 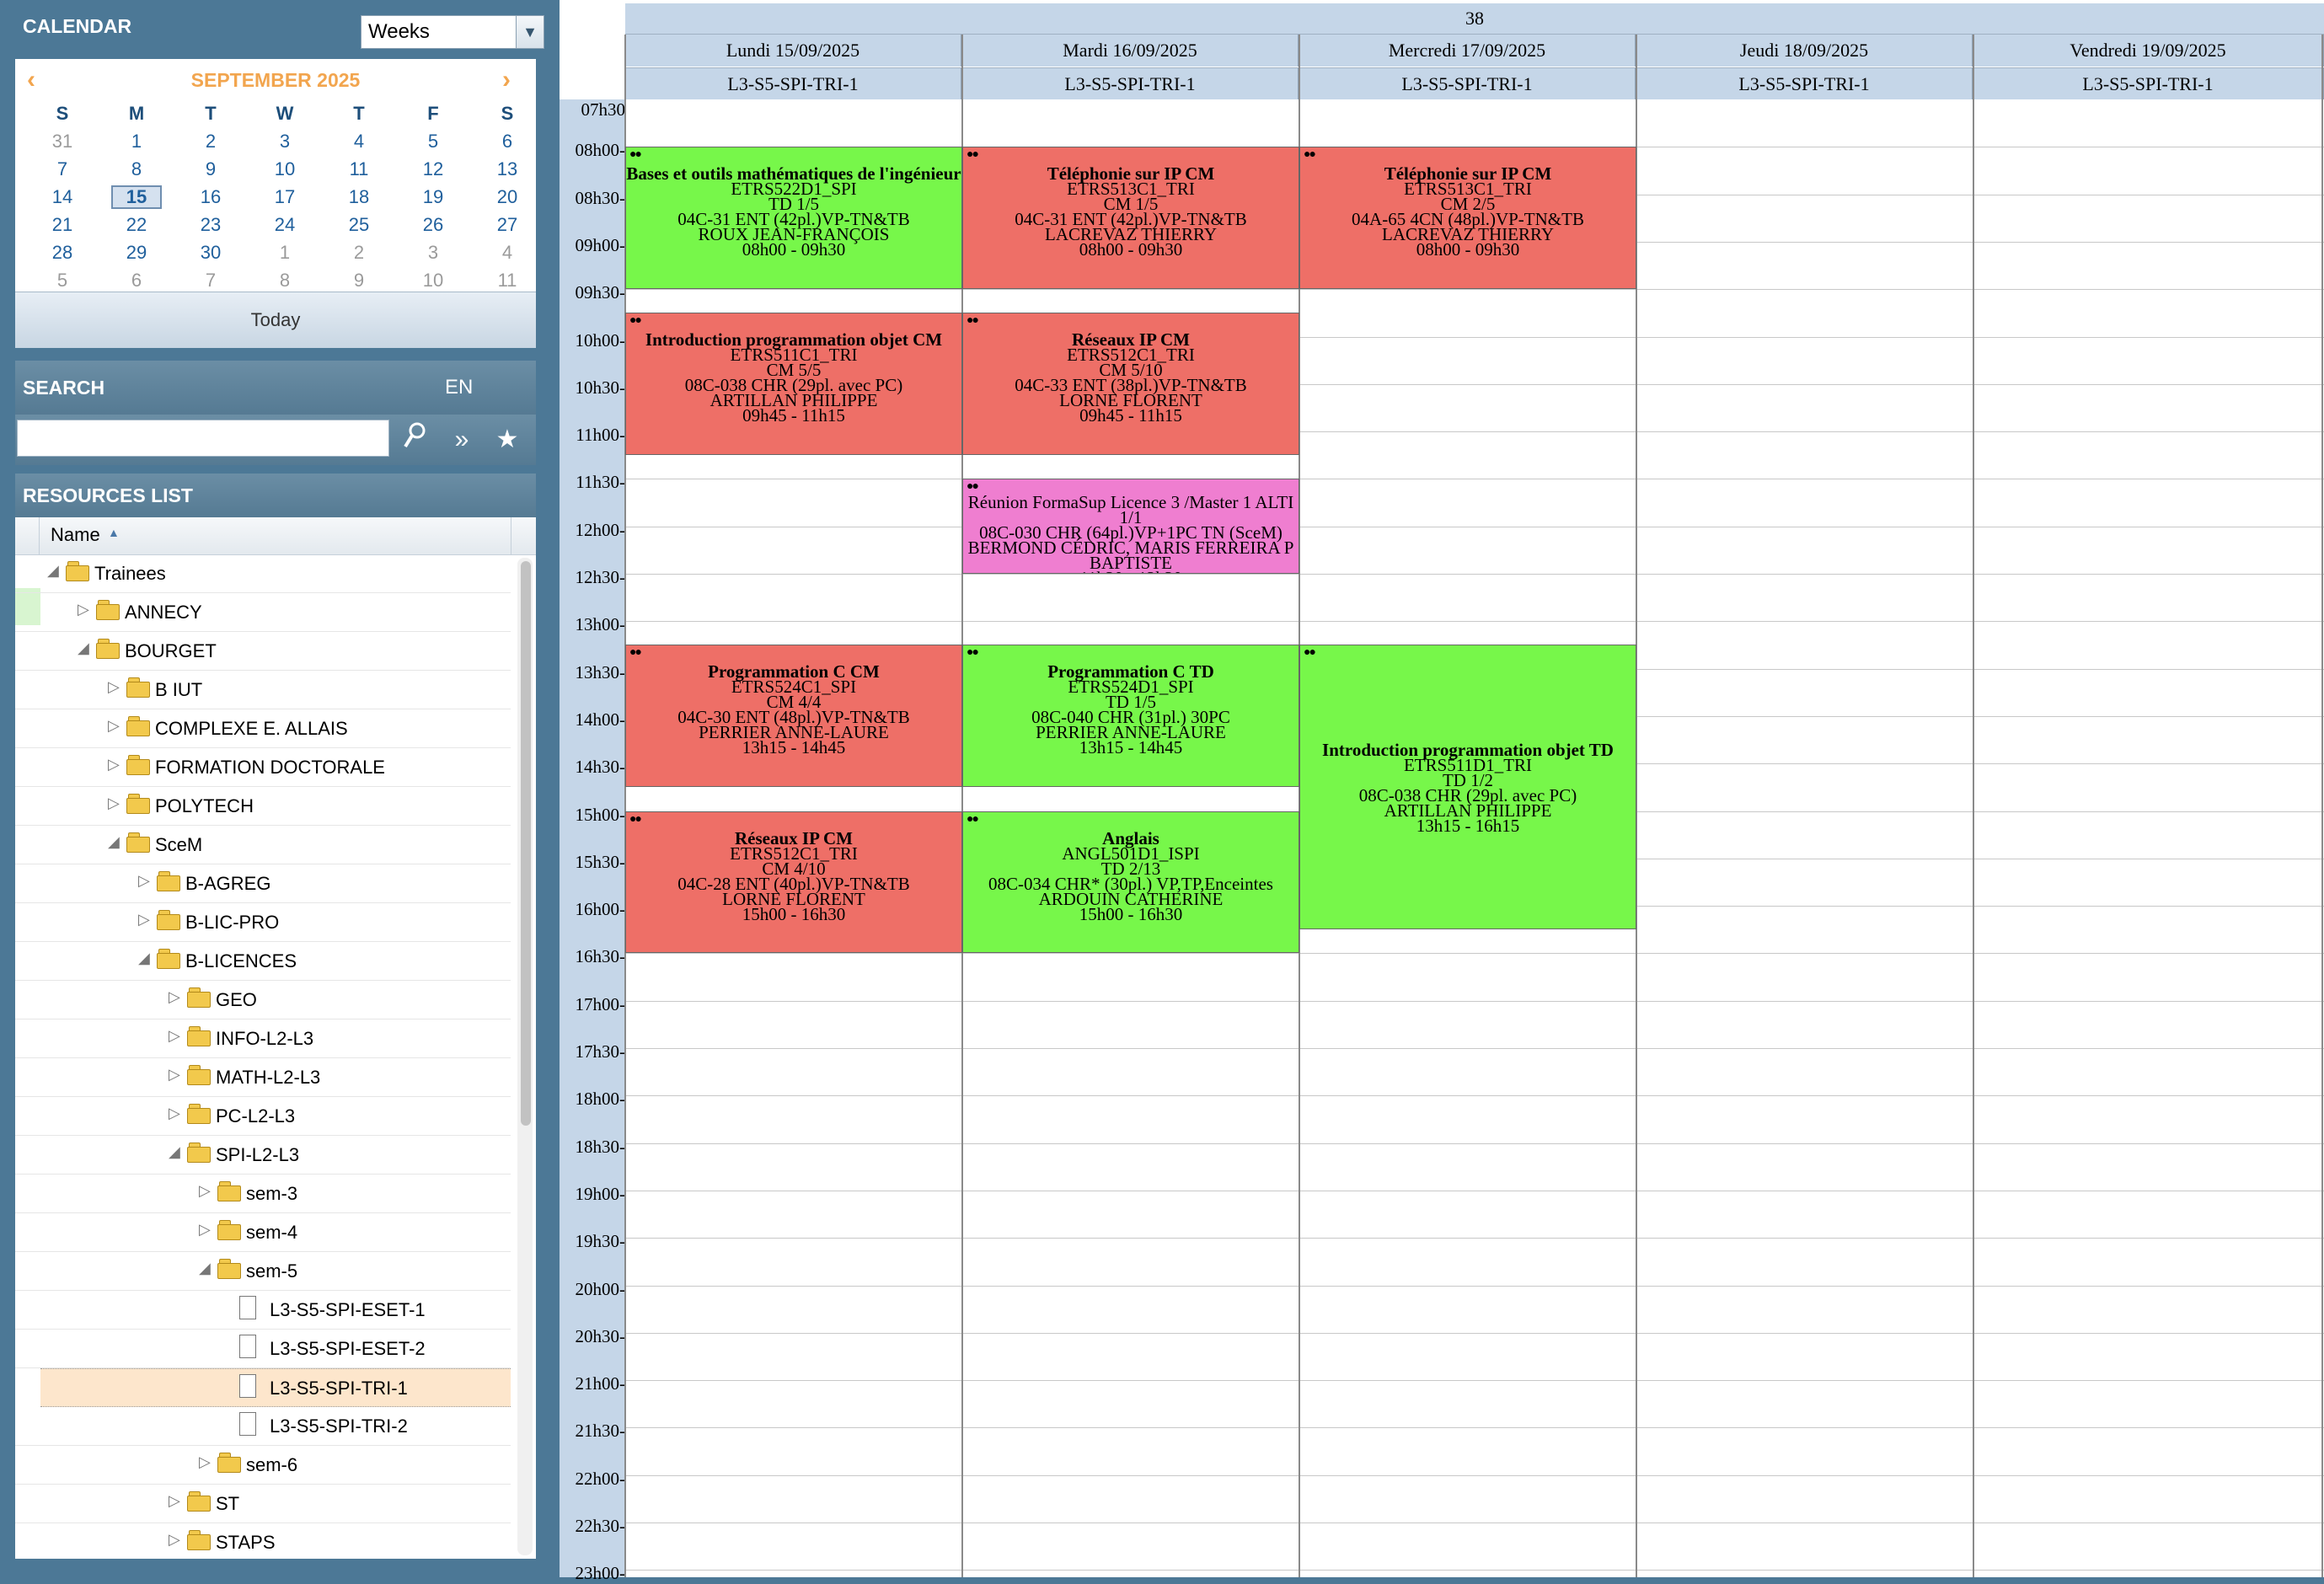 I want to click on view-select: Weeks ▼, so click(x=452, y=32).